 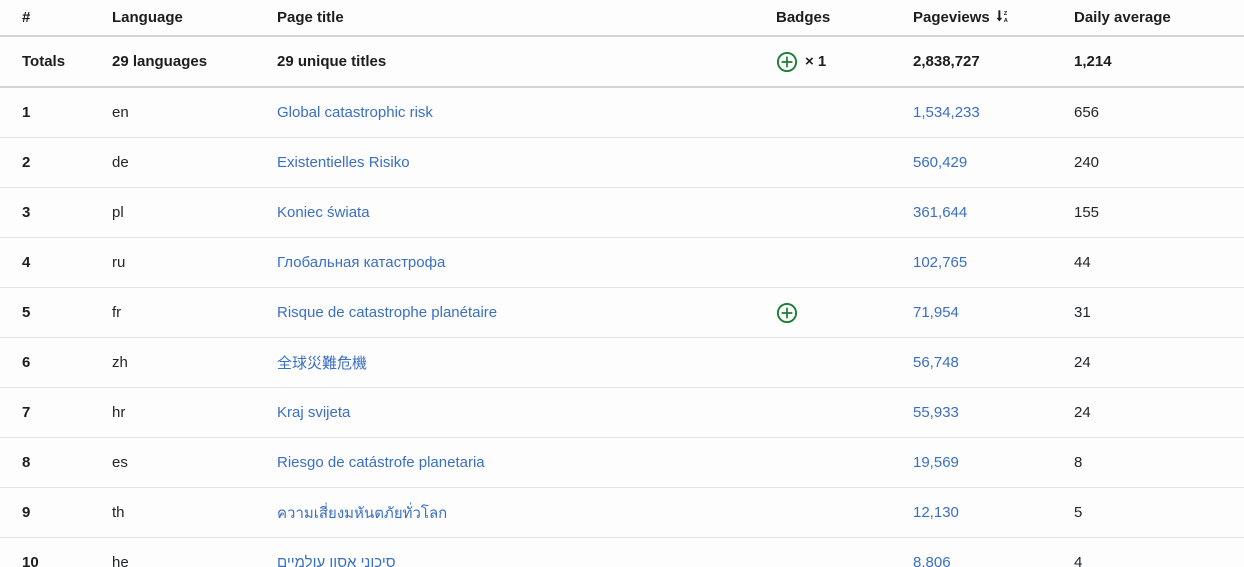 I want to click on pageviews-value: 56,748, so click(x=936, y=362).